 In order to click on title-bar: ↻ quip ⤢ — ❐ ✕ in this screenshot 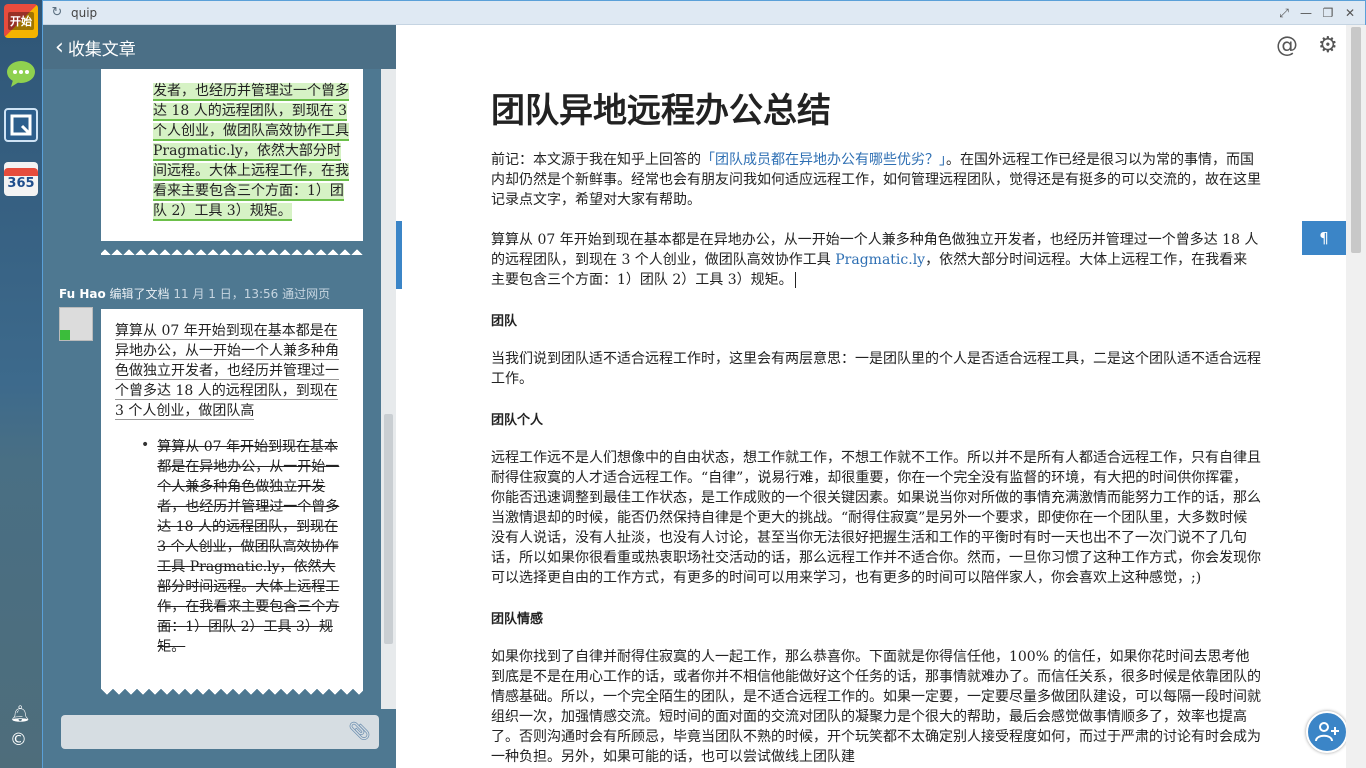, I will do `click(704, 13)`.